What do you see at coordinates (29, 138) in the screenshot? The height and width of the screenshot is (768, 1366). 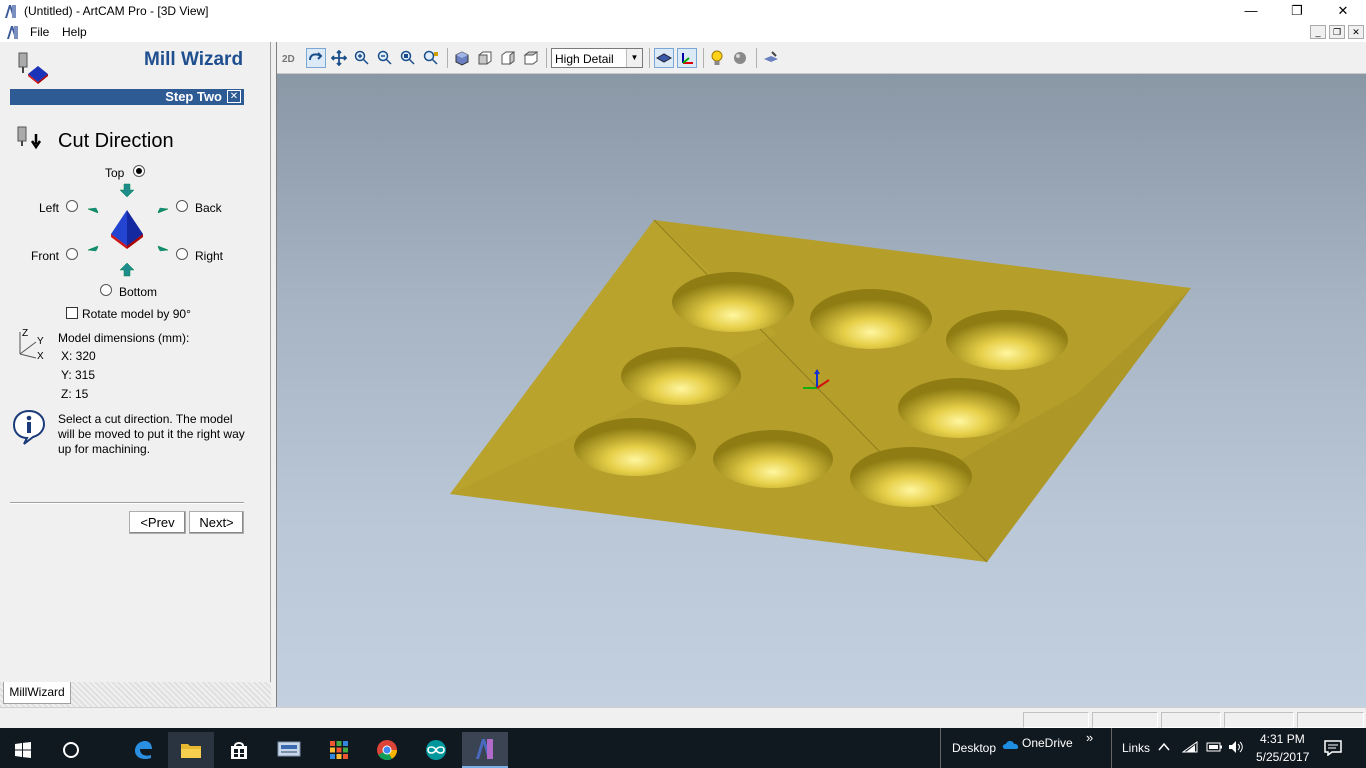 I see `cut-direction-icon` at bounding box center [29, 138].